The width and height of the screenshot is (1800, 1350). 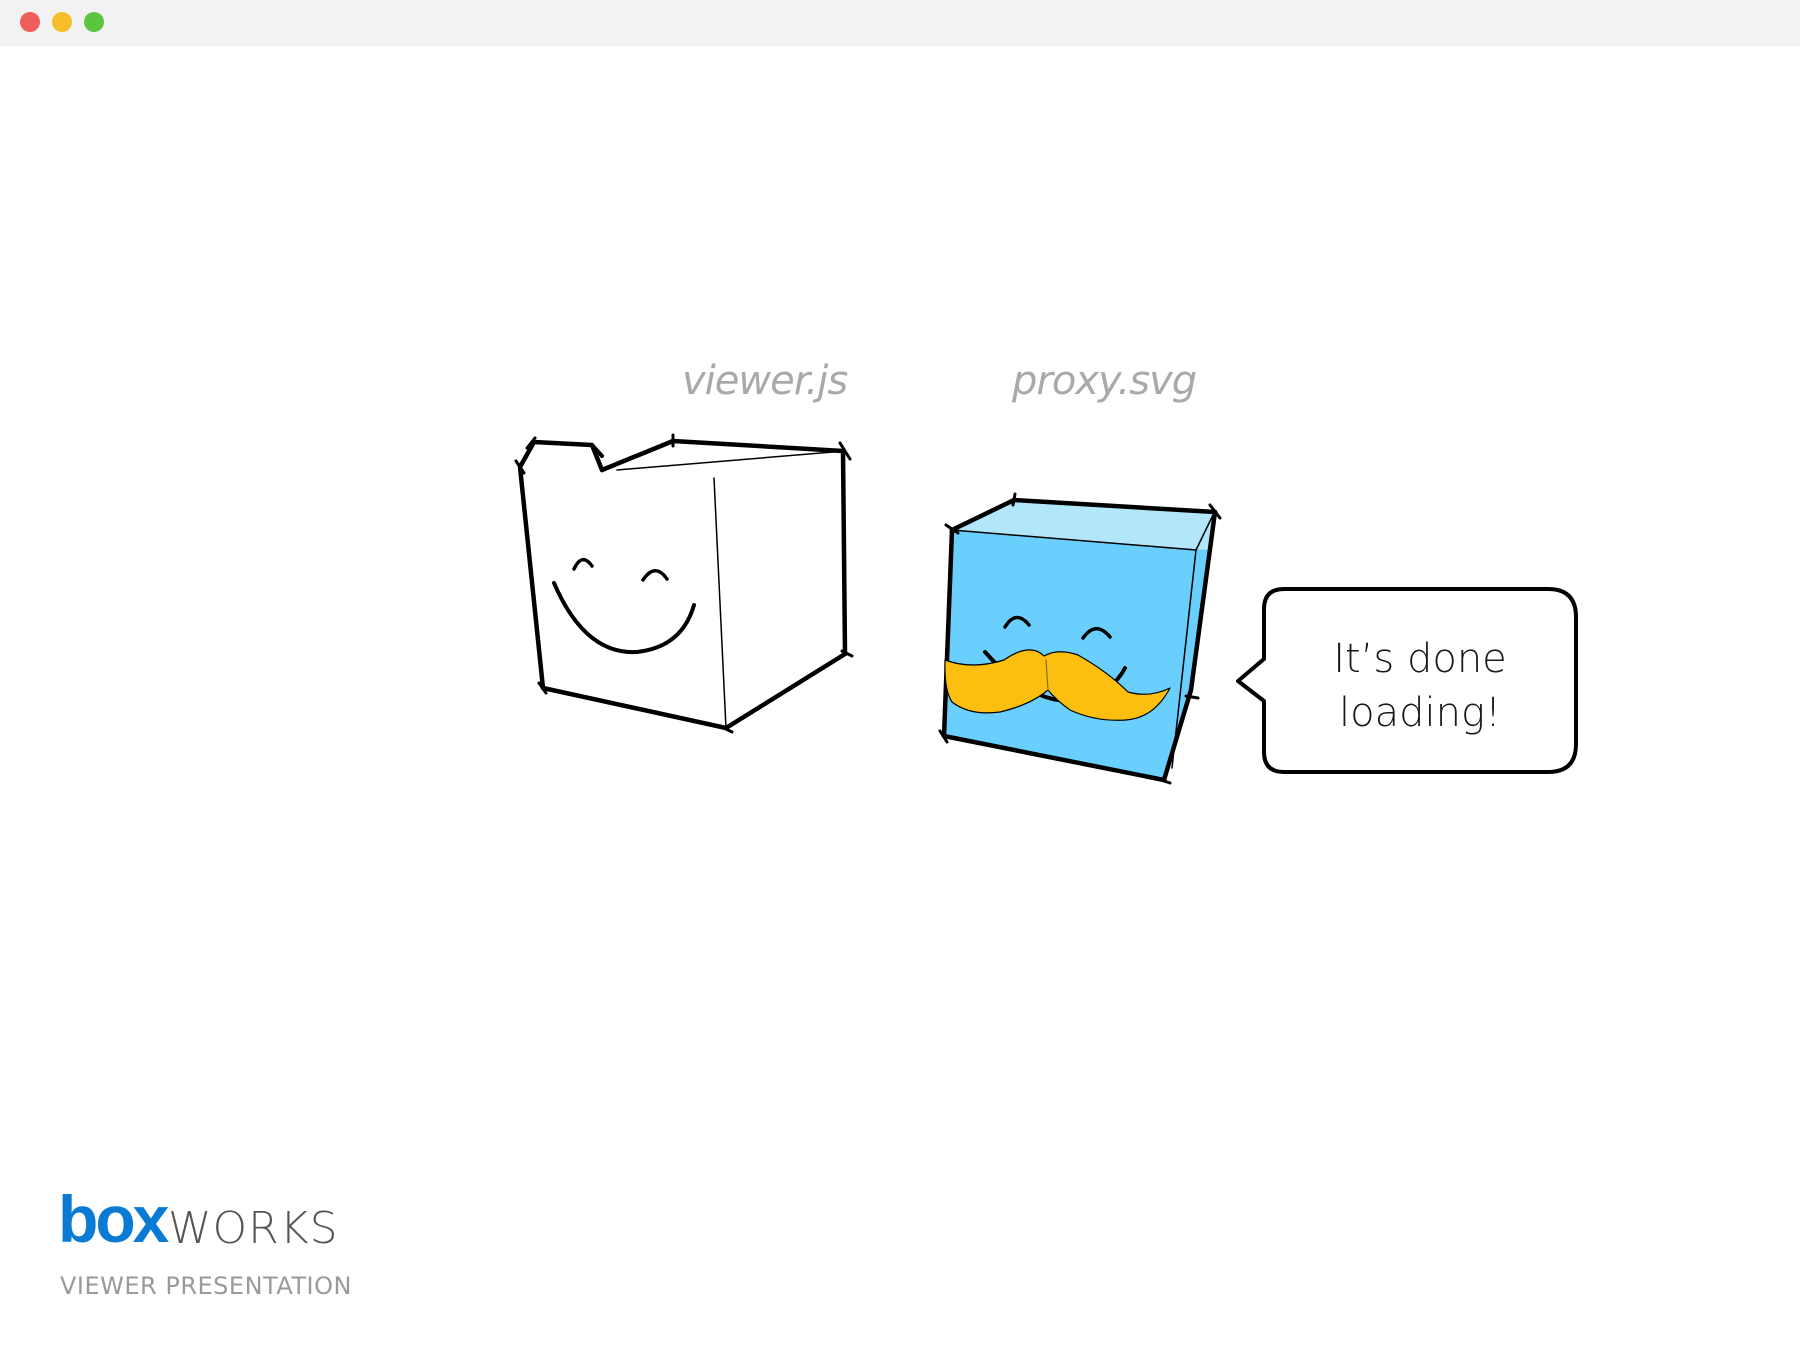 I want to click on presentation-subtitle: VIEWER PRESENTATION, so click(x=206, y=1286).